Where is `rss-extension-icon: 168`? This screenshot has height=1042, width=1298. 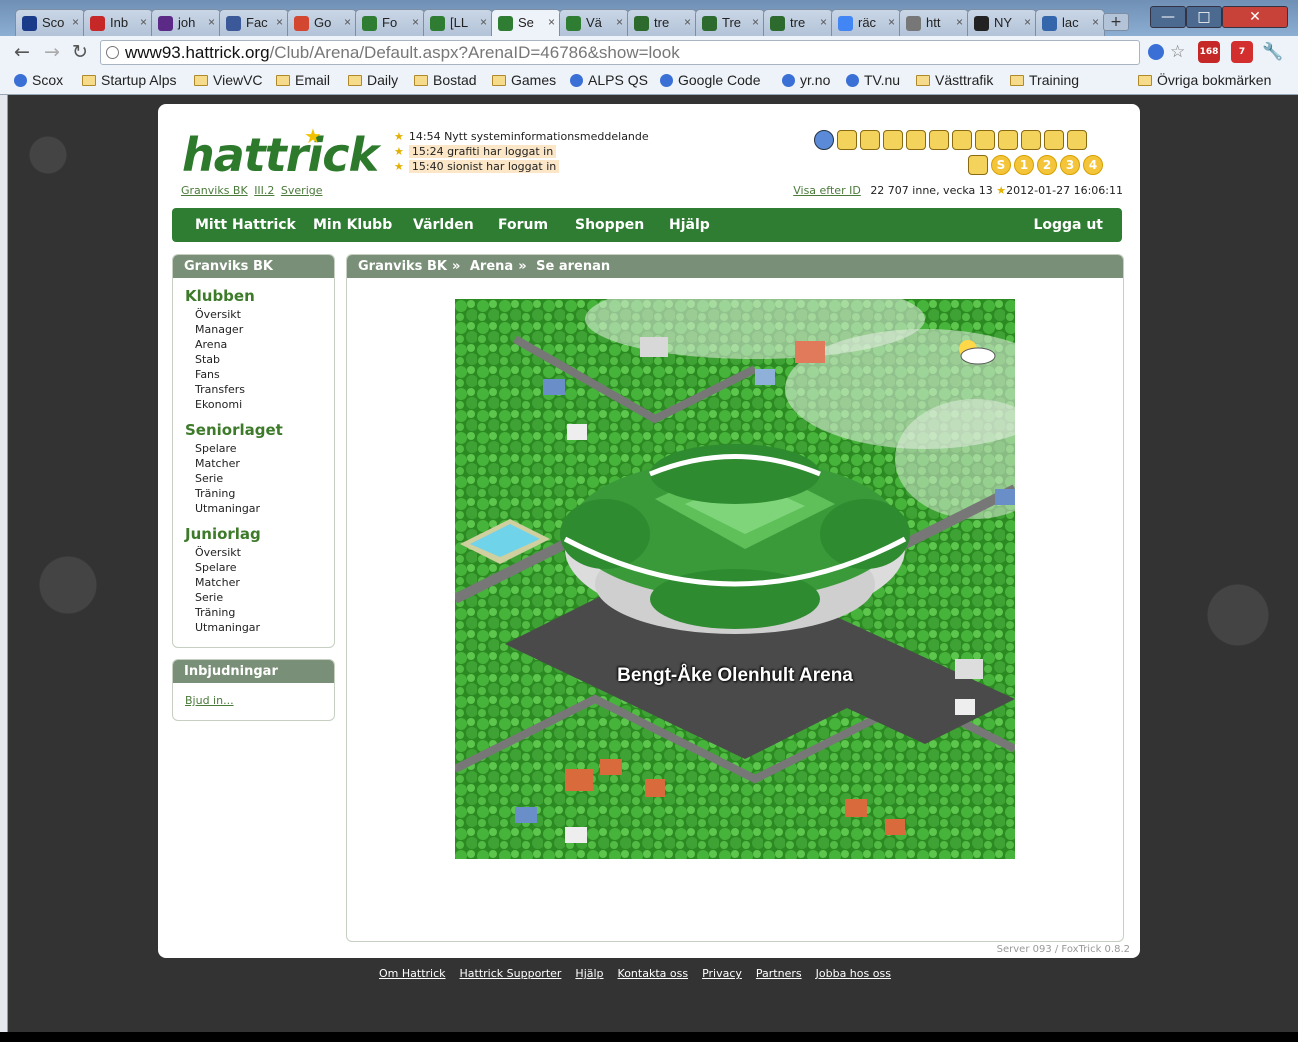 rss-extension-icon: 168 is located at coordinates (1209, 52).